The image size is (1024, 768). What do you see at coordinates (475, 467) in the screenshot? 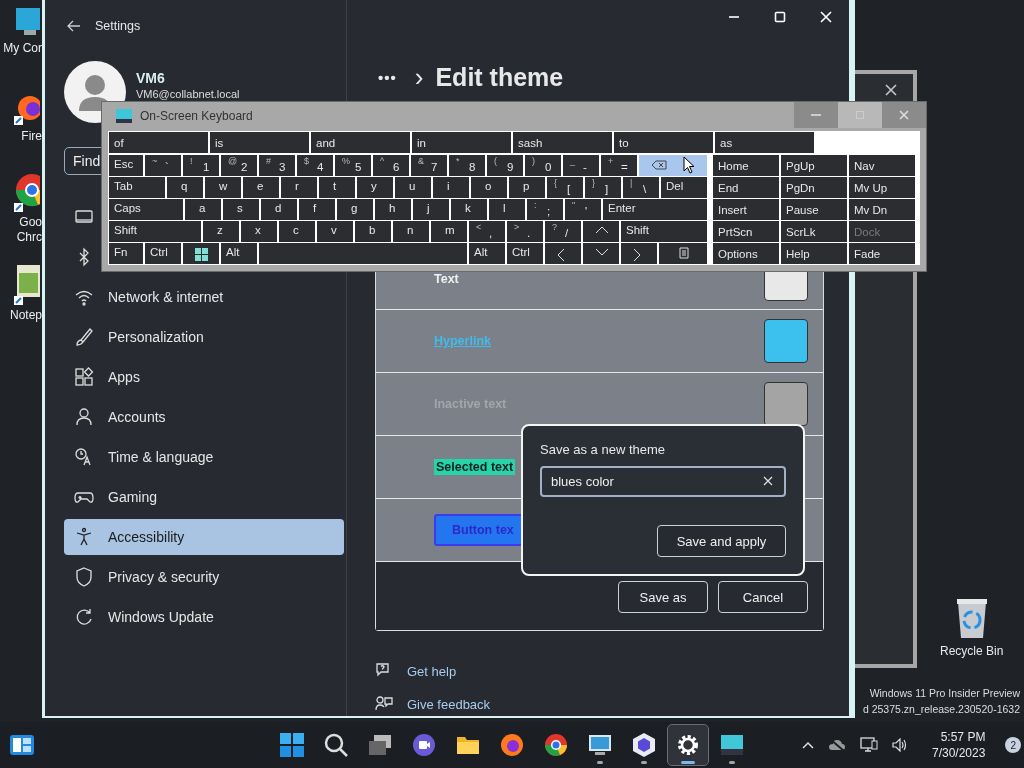
I see `text-sample: Selected text` at bounding box center [475, 467].